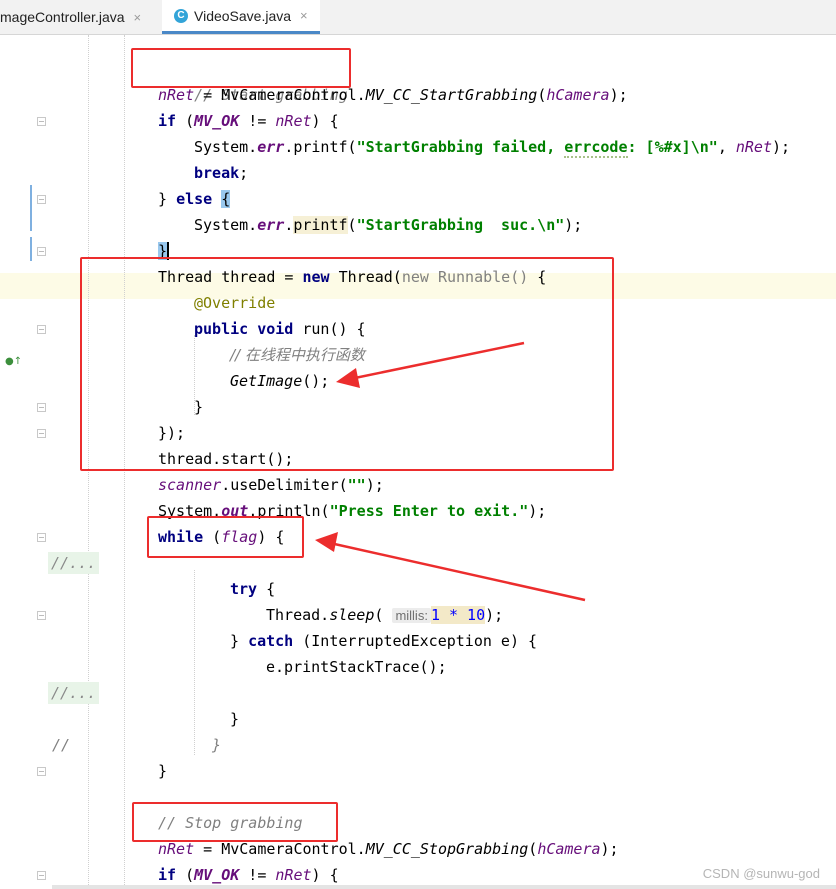 This screenshot has width=836, height=889. Describe the element at coordinates (450, 567) in the screenshot. I see `arrow-to-while` at that location.